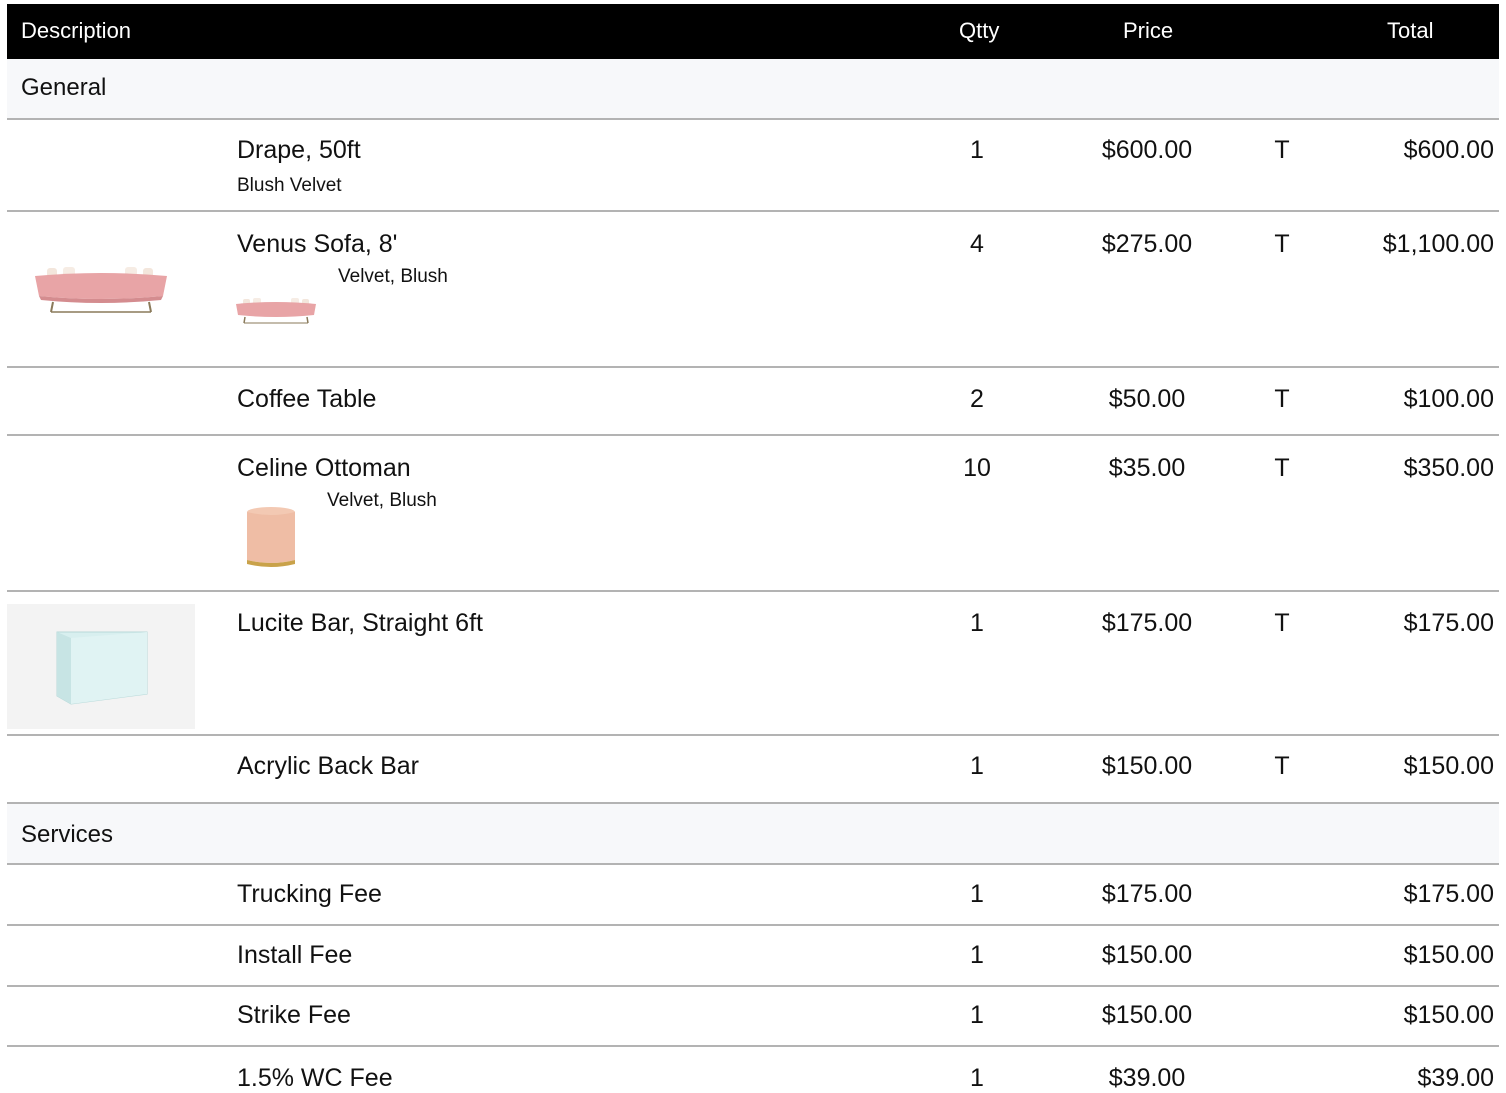 Image resolution: width=1506 pixels, height=1093 pixels. Describe the element at coordinates (1147, 399) in the screenshot. I see `item-price: $50.00` at that location.